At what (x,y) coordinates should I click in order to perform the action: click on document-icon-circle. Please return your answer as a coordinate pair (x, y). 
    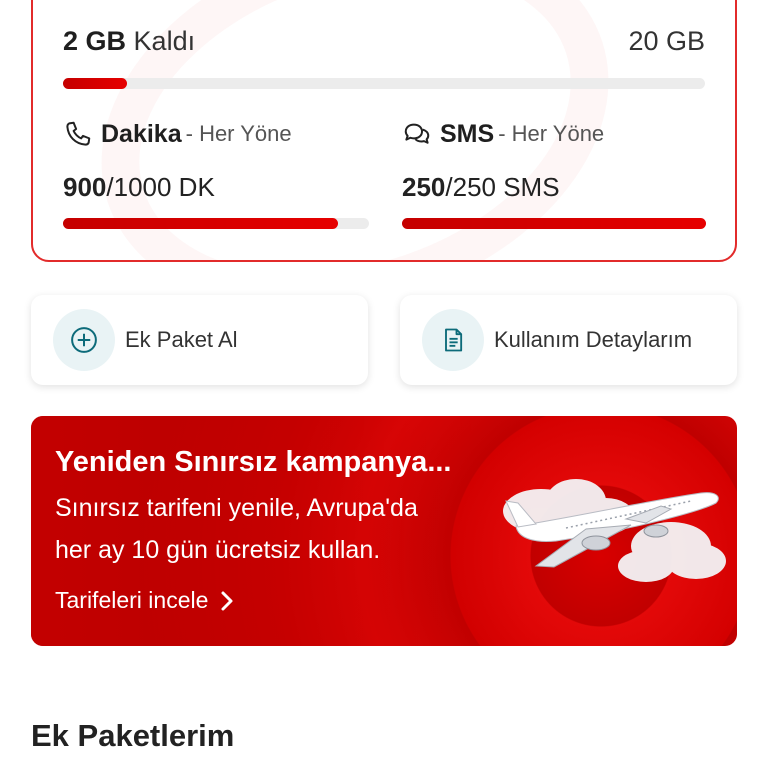
    Looking at the image, I should click on (453, 340).